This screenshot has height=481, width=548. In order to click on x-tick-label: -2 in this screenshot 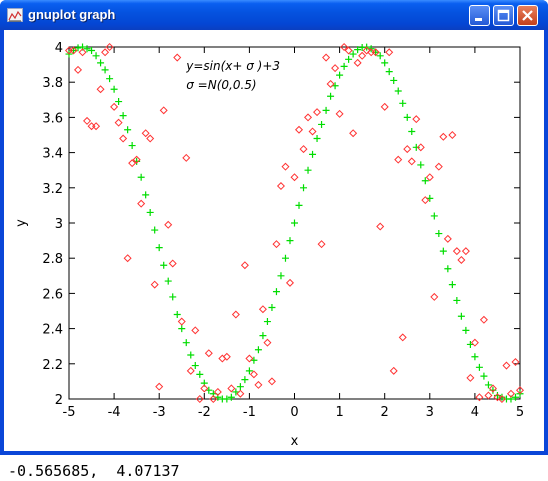, I will do `click(204, 412)`.